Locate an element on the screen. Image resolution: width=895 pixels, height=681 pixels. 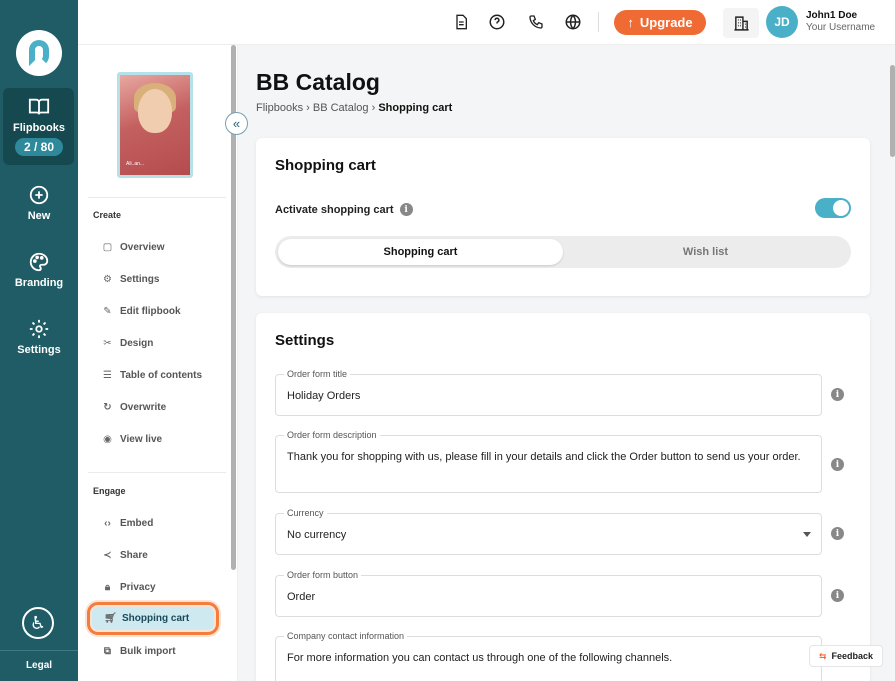
nav-label: Bulk import is located at coordinates (148, 651).